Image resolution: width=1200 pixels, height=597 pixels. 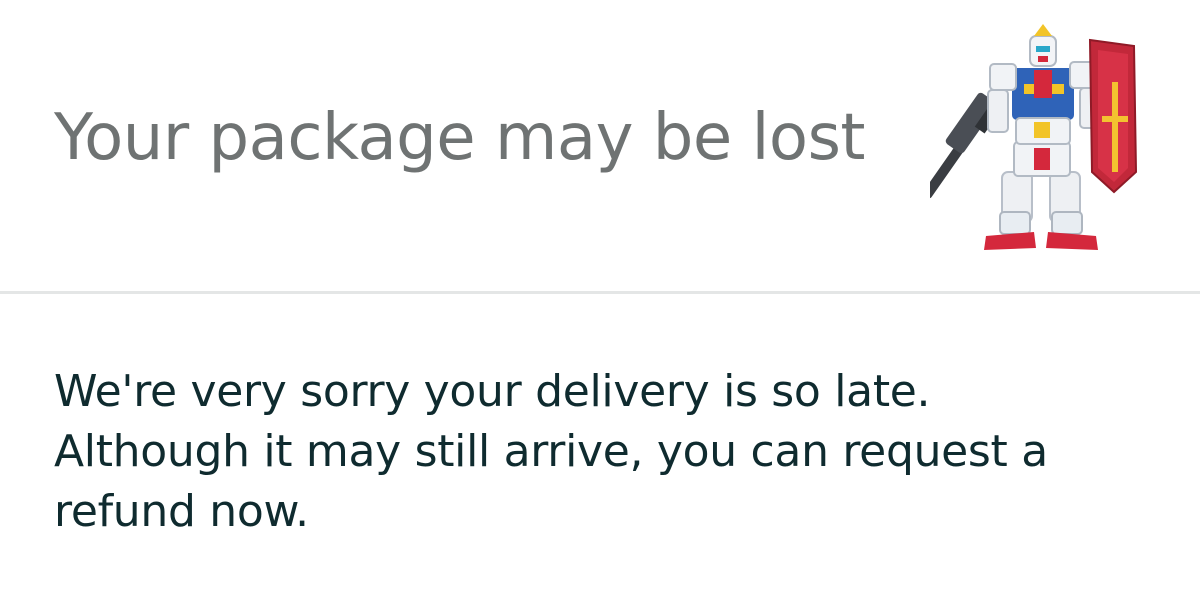 What do you see at coordinates (460, 138) in the screenshot?
I see `page-title: Your package may be lost` at bounding box center [460, 138].